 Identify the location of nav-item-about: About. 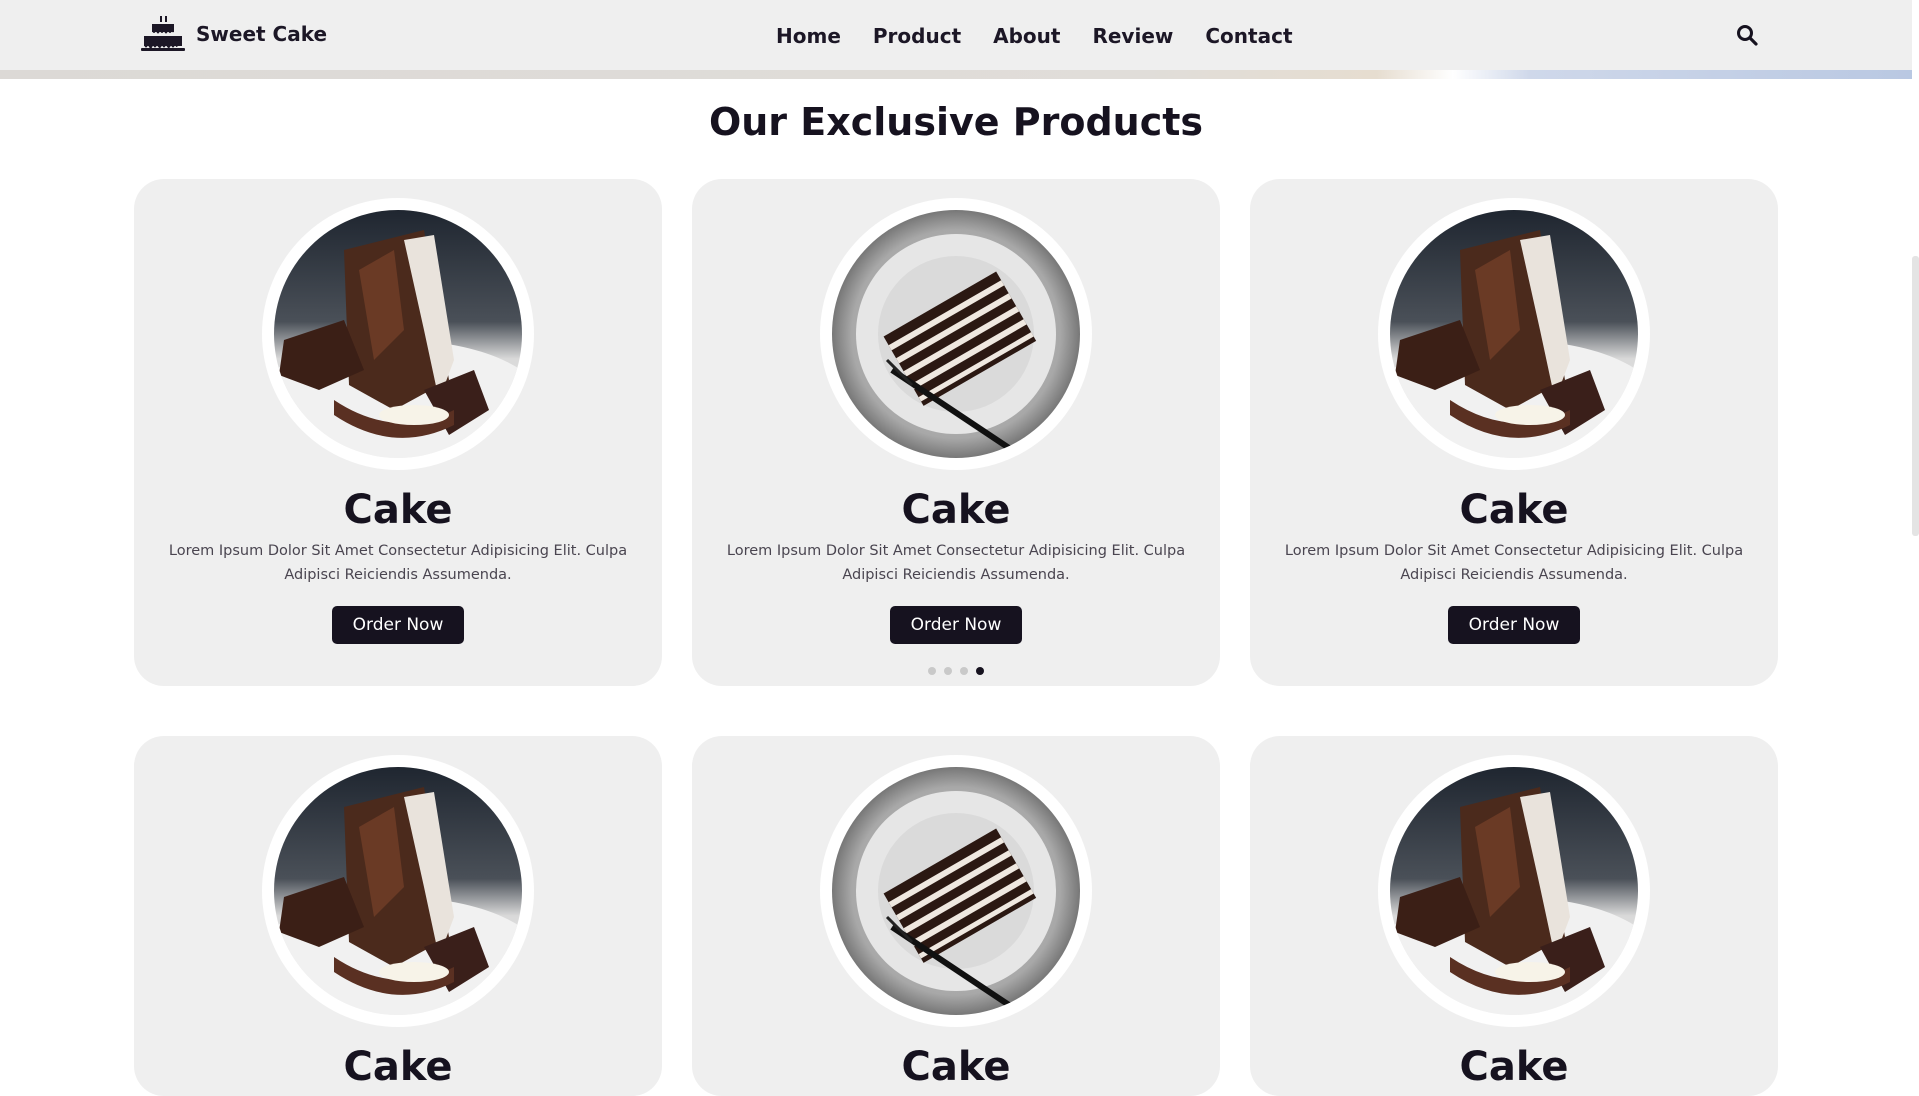
(1026, 36).